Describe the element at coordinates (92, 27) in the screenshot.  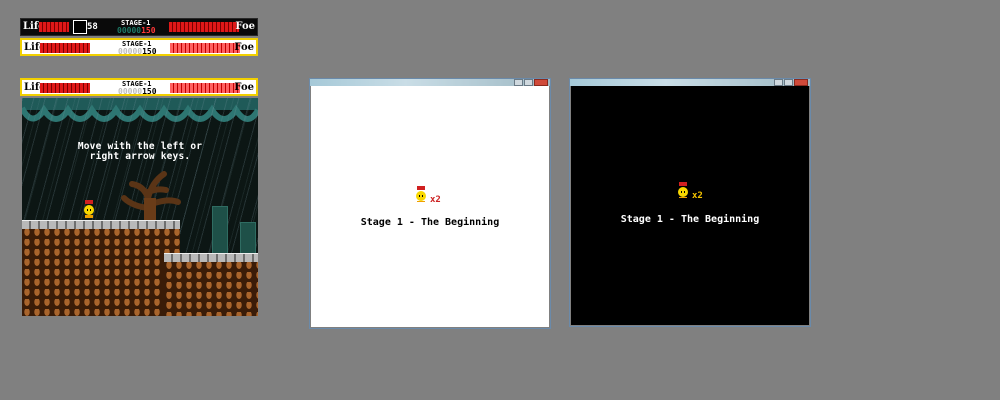
I see `timer-readout: 58` at that location.